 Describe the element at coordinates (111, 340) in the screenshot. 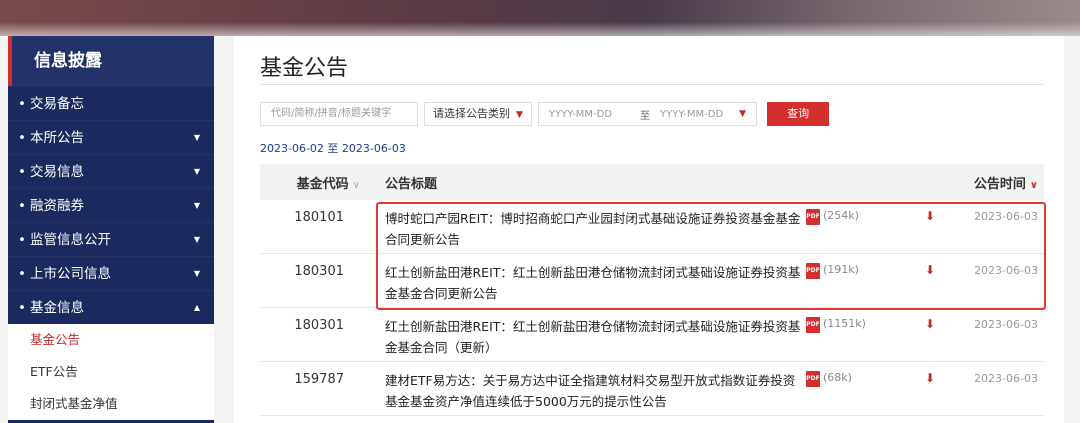

I see `sidebar-subitem-fund-announcements: 基金公告` at that location.